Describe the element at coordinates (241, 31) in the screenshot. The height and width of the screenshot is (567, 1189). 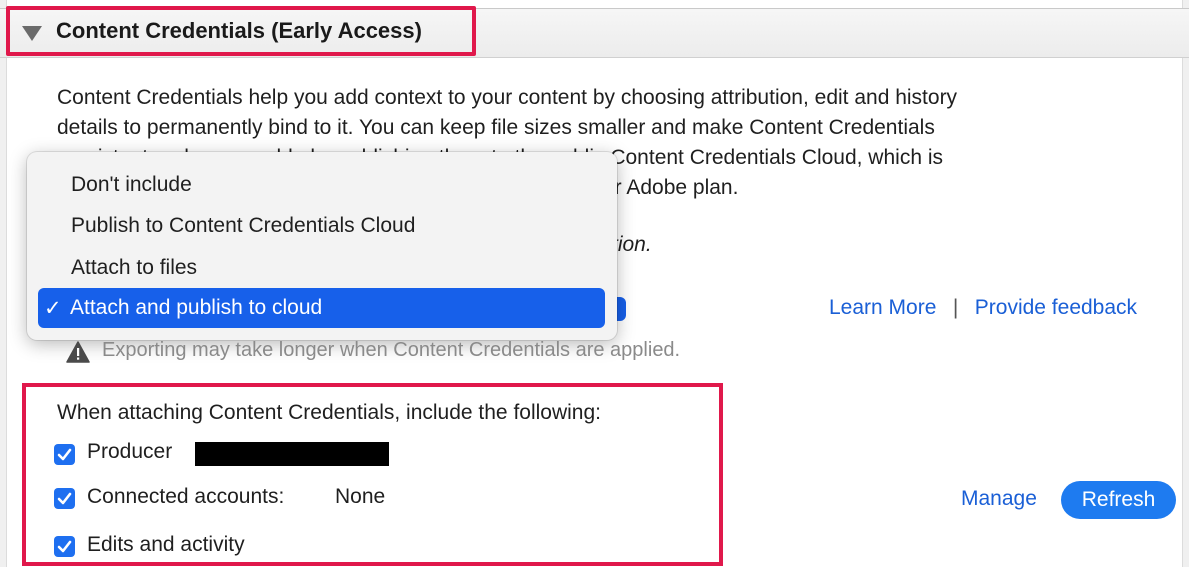
I see `header-highlight-box` at that location.